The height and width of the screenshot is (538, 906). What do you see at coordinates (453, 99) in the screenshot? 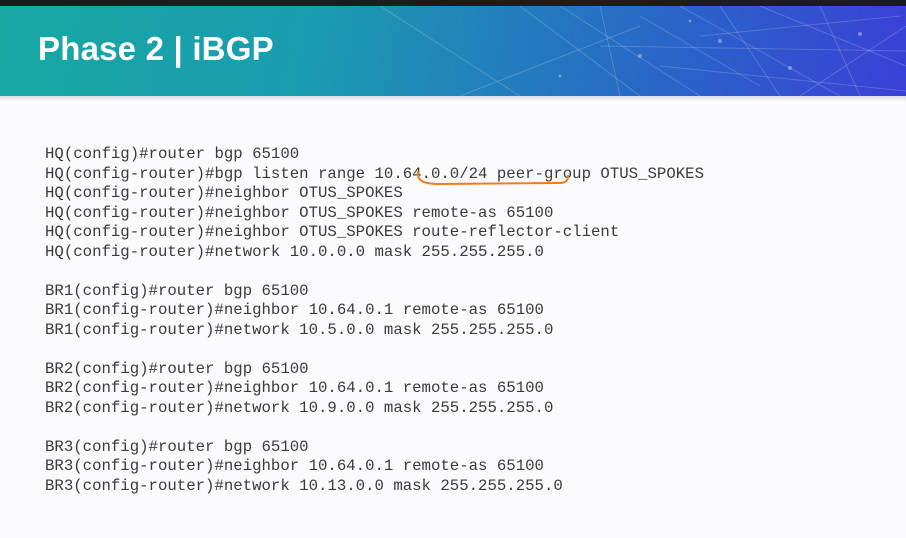
I see `header-shadow` at bounding box center [453, 99].